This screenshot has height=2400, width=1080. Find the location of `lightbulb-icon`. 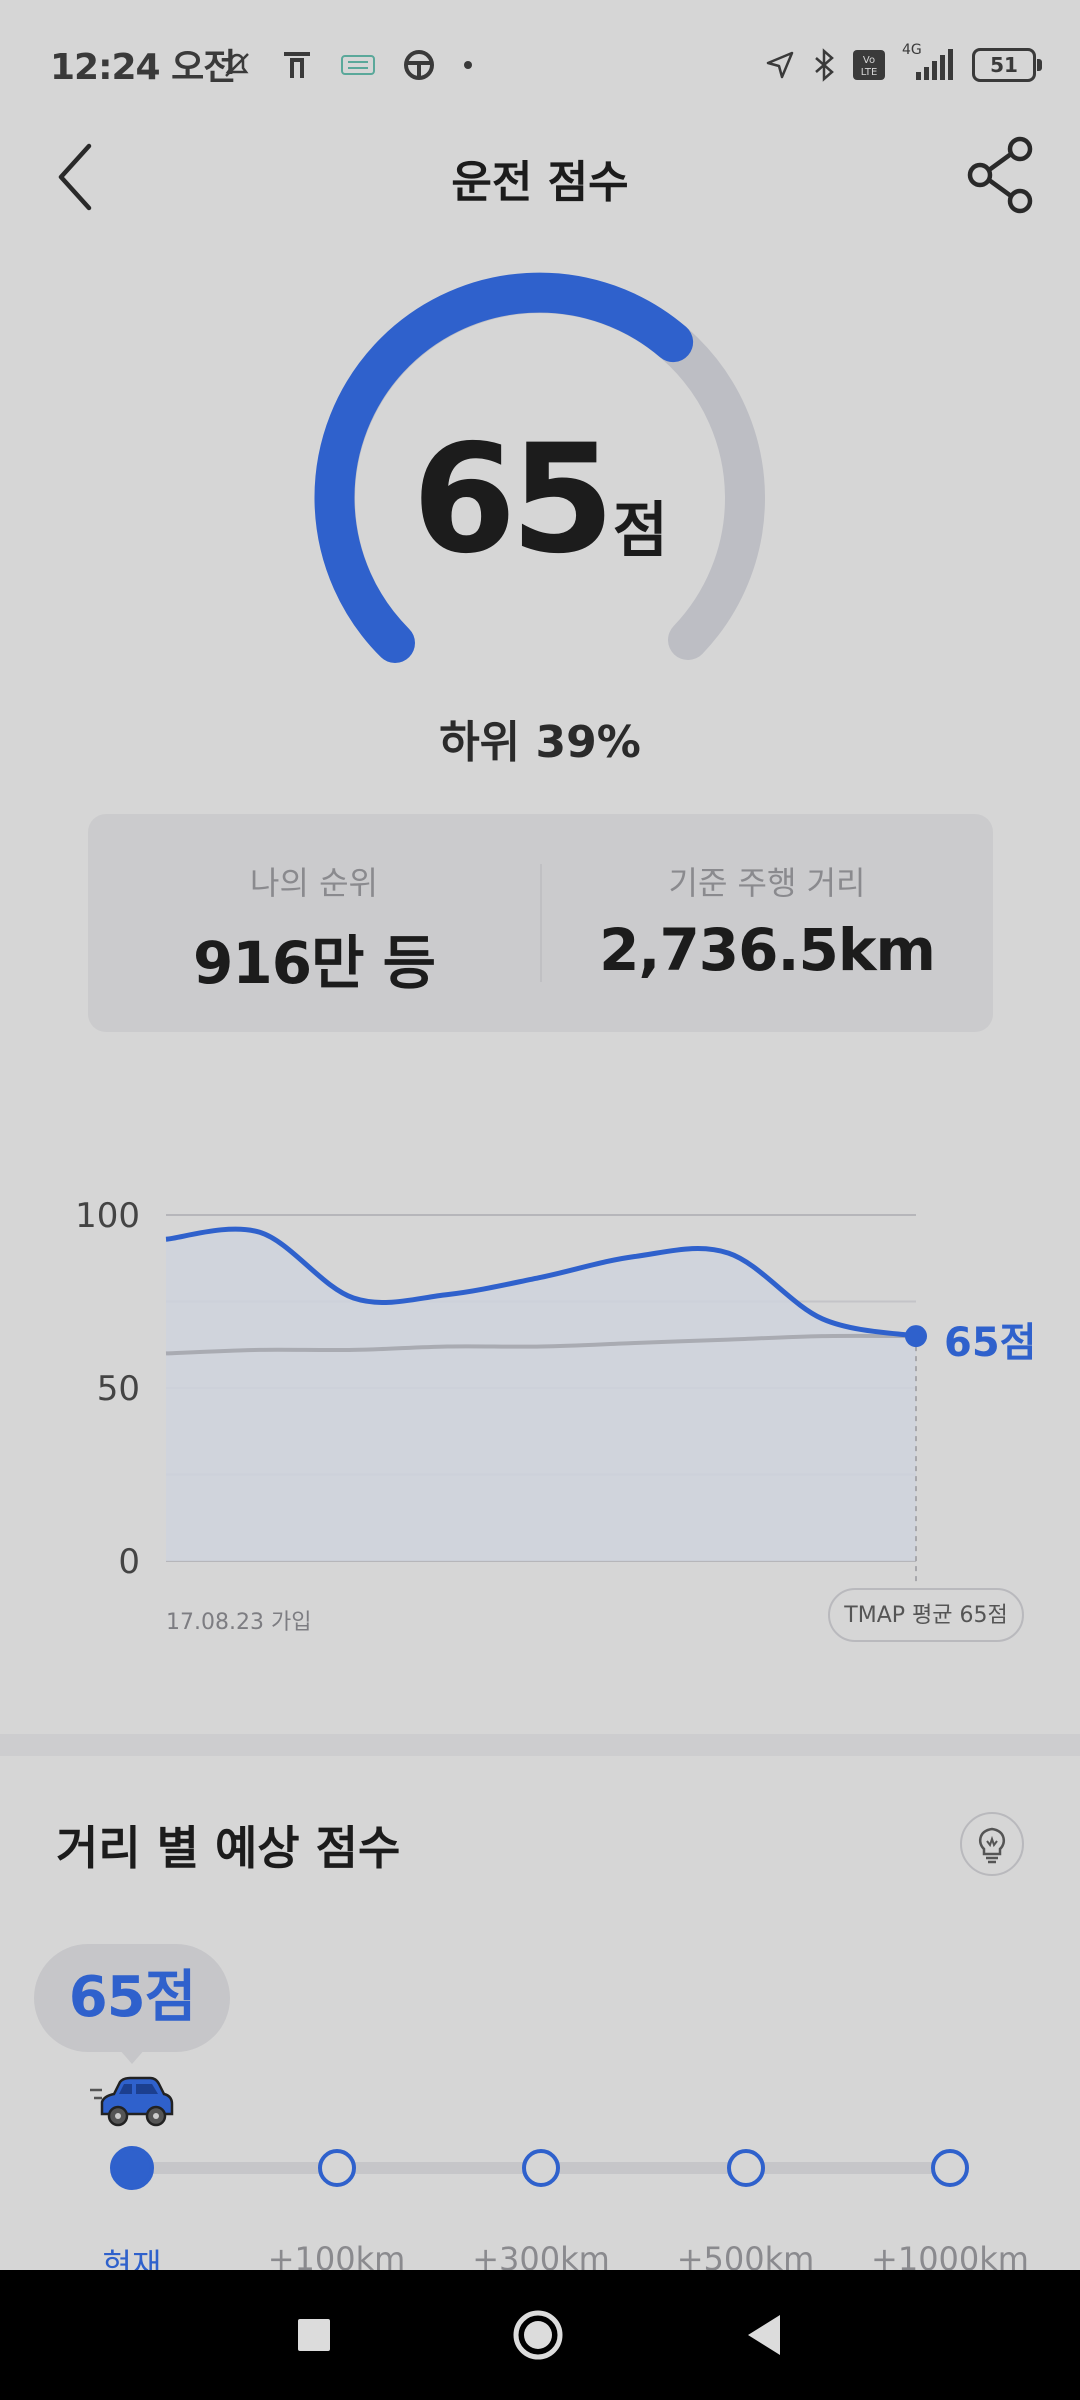

lightbulb-icon is located at coordinates (992, 1845).